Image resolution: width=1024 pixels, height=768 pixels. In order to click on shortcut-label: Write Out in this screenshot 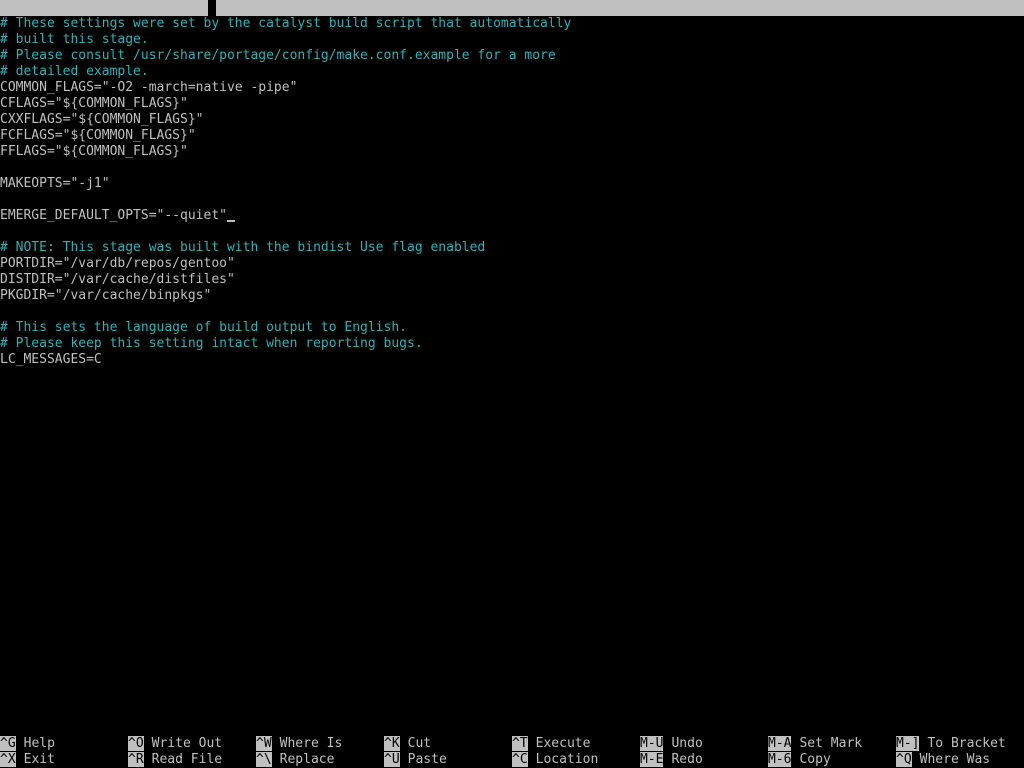, I will do `click(187, 743)`.